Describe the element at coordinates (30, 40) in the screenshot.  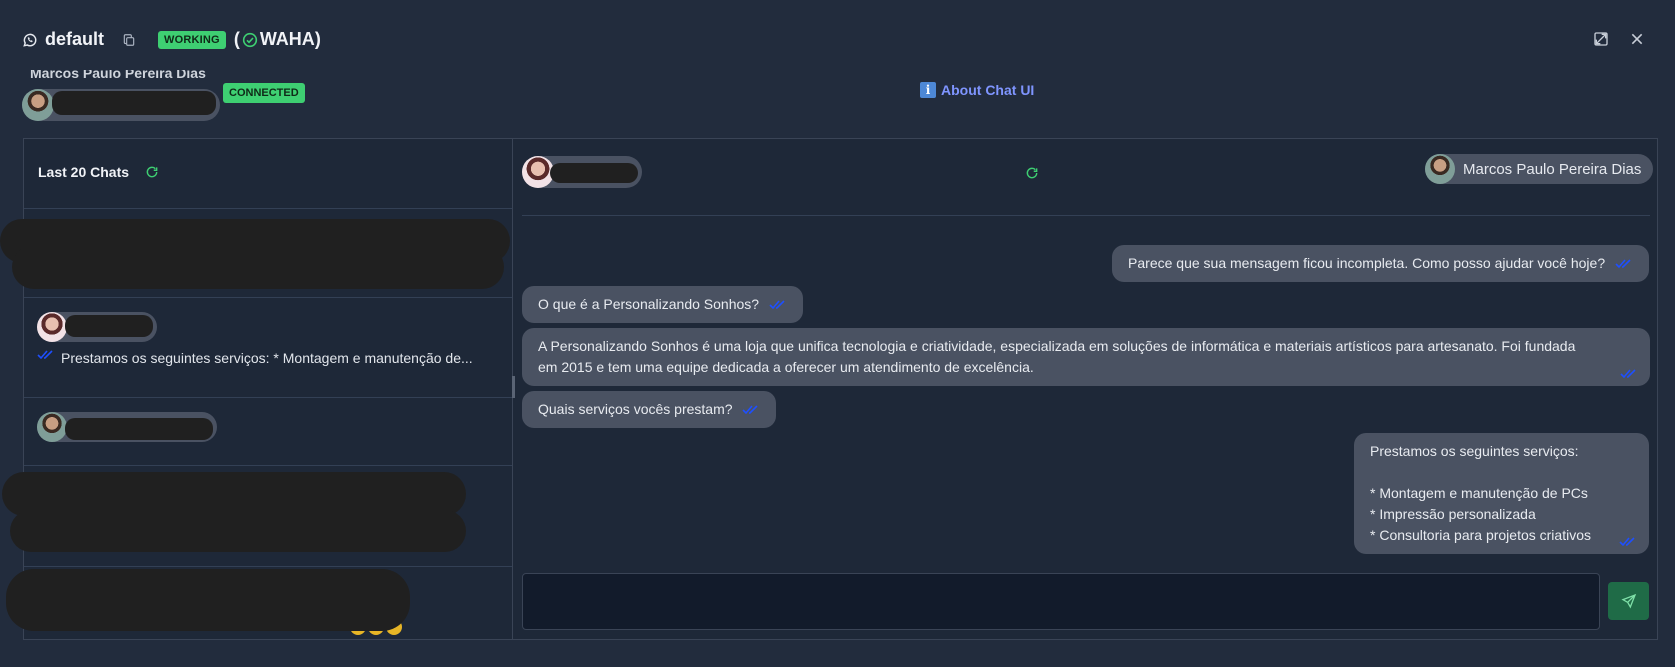
I see `whatsapp-icon` at that location.